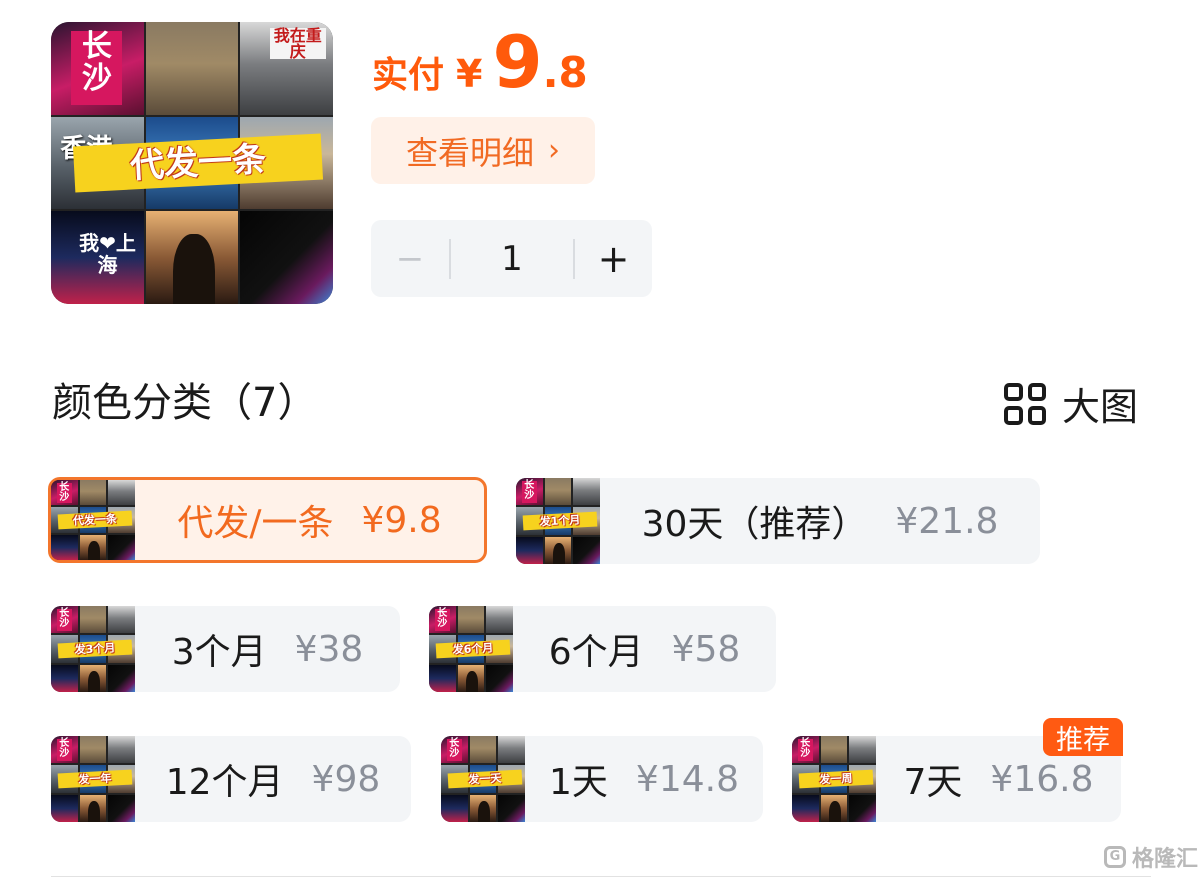 The width and height of the screenshot is (1200, 878). I want to click on changsha-sign: 长沙, so click(97, 68).